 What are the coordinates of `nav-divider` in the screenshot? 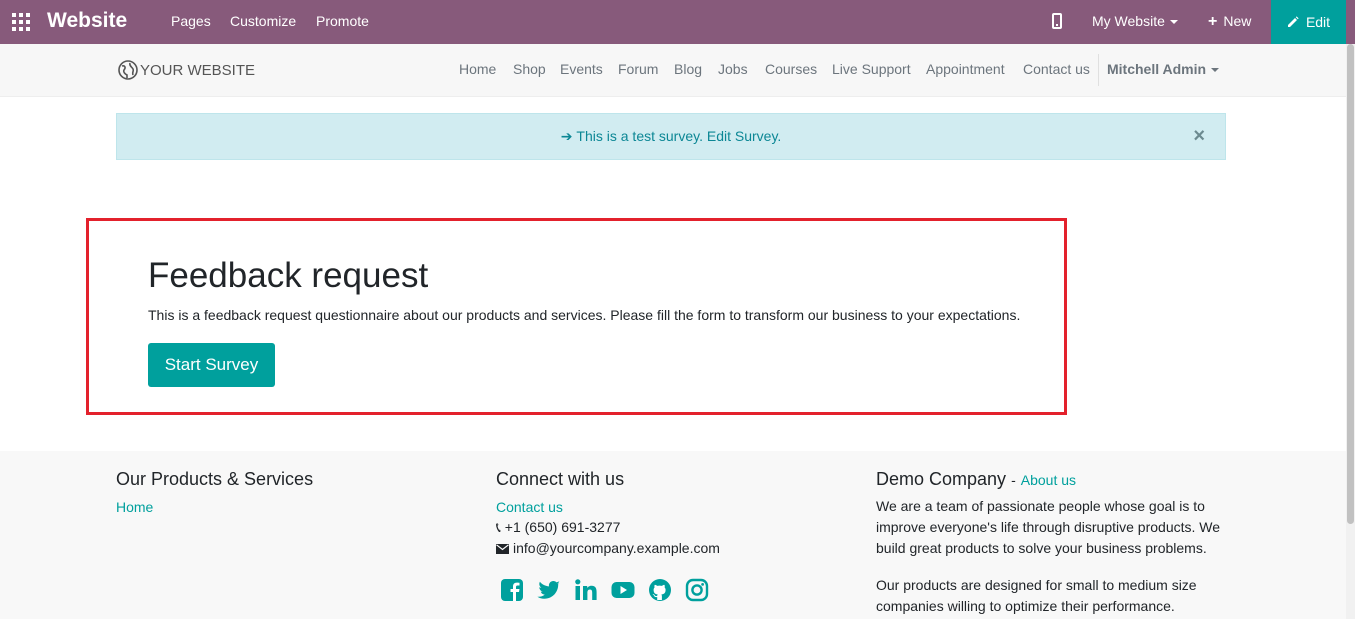 It's located at (1098, 70).